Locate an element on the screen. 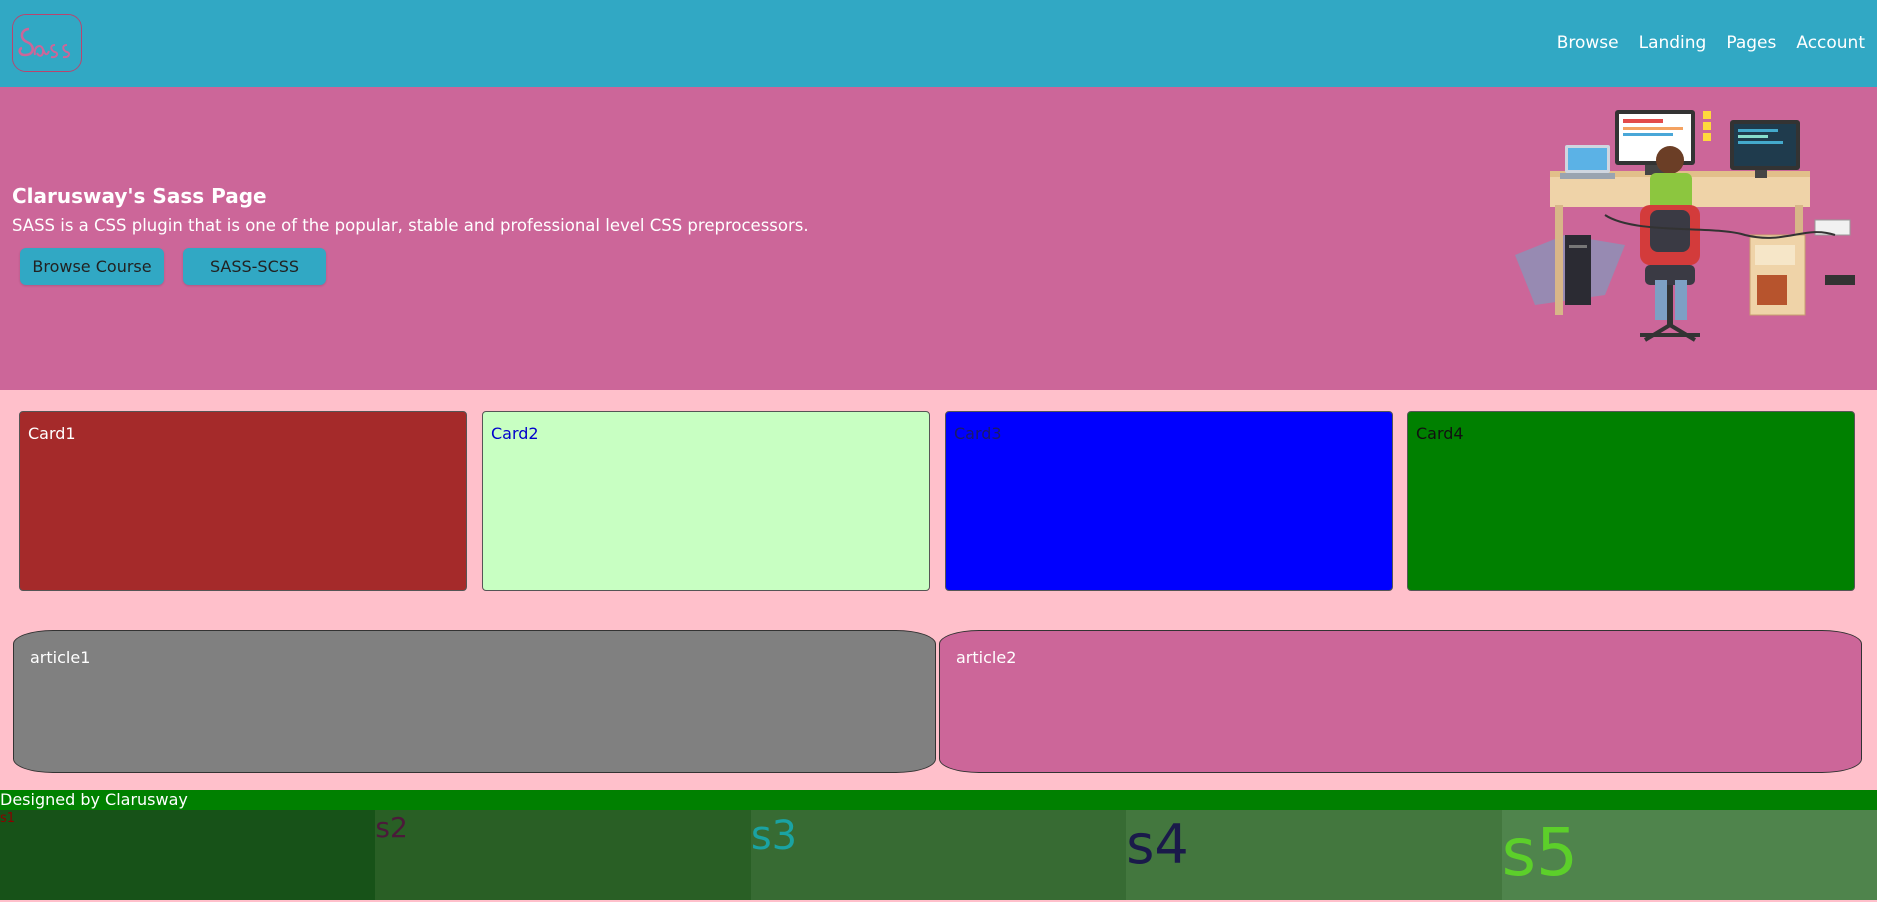 Image resolution: width=1877 pixels, height=902 pixels. sass-logo is located at coordinates (47, 43).